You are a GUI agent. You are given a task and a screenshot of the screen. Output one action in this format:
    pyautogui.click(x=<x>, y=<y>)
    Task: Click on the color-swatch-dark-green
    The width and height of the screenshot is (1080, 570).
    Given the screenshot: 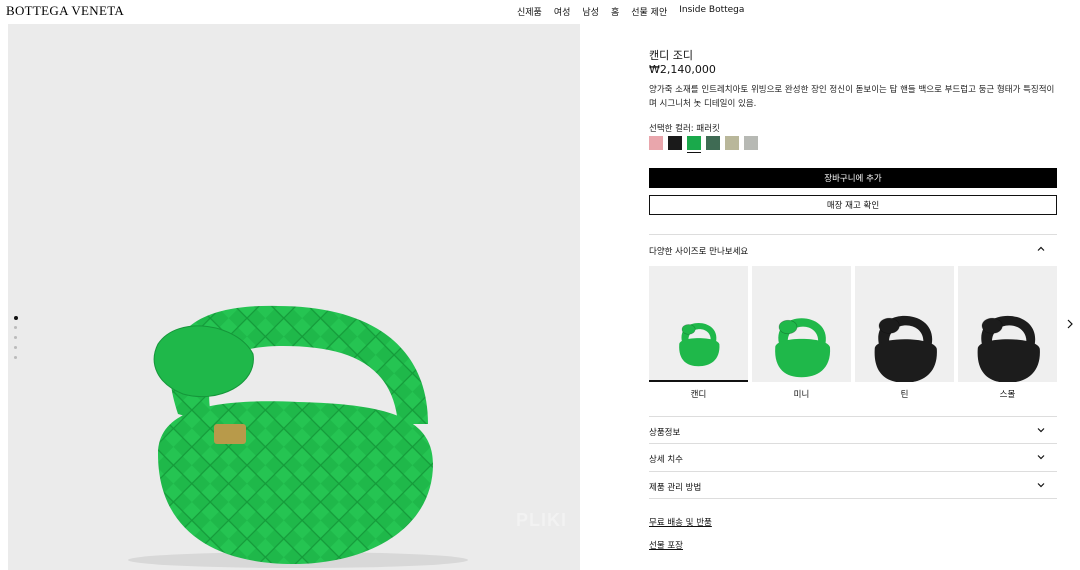 What is the action you would take?
    pyautogui.click(x=713, y=143)
    